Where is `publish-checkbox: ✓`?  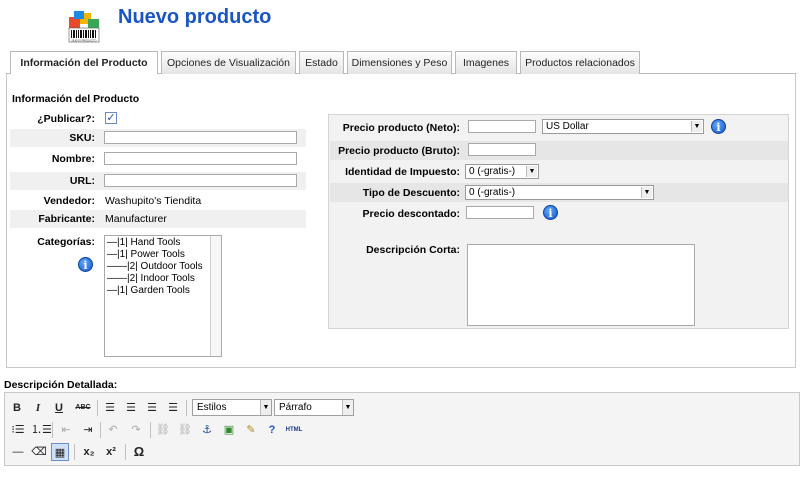
publish-checkbox: ✓ is located at coordinates (111, 118).